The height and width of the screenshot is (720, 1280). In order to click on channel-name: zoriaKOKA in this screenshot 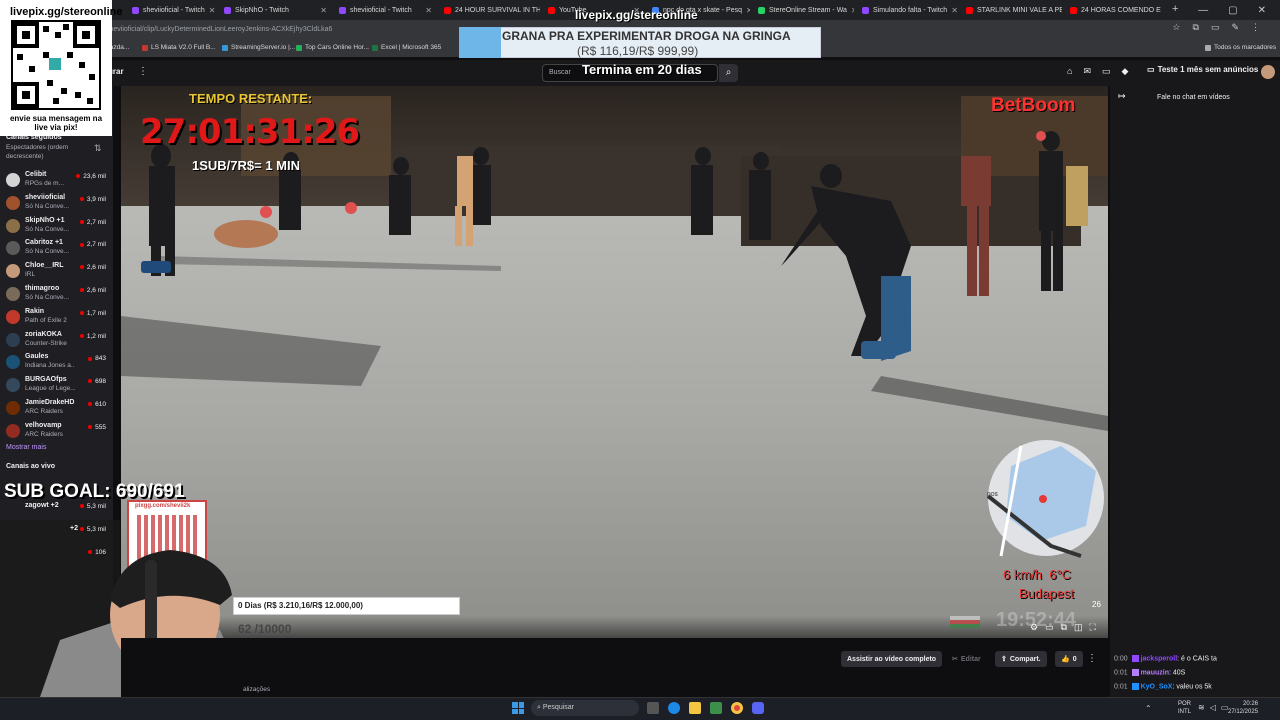, I will do `click(43, 334)`.